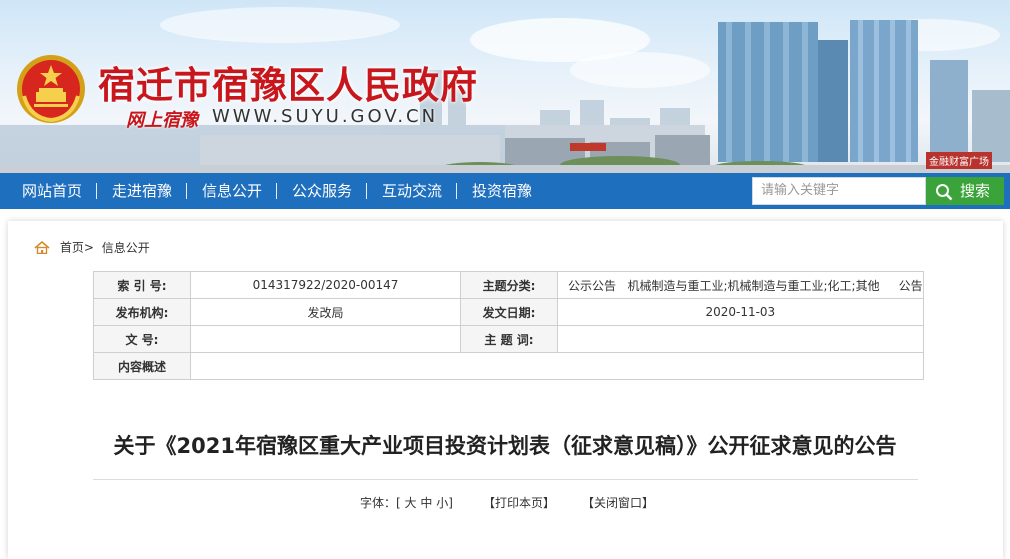 The image size is (1010, 559). What do you see at coordinates (288, 85) in the screenshot?
I see `site-title: 宿迁市宿豫区人民政府` at bounding box center [288, 85].